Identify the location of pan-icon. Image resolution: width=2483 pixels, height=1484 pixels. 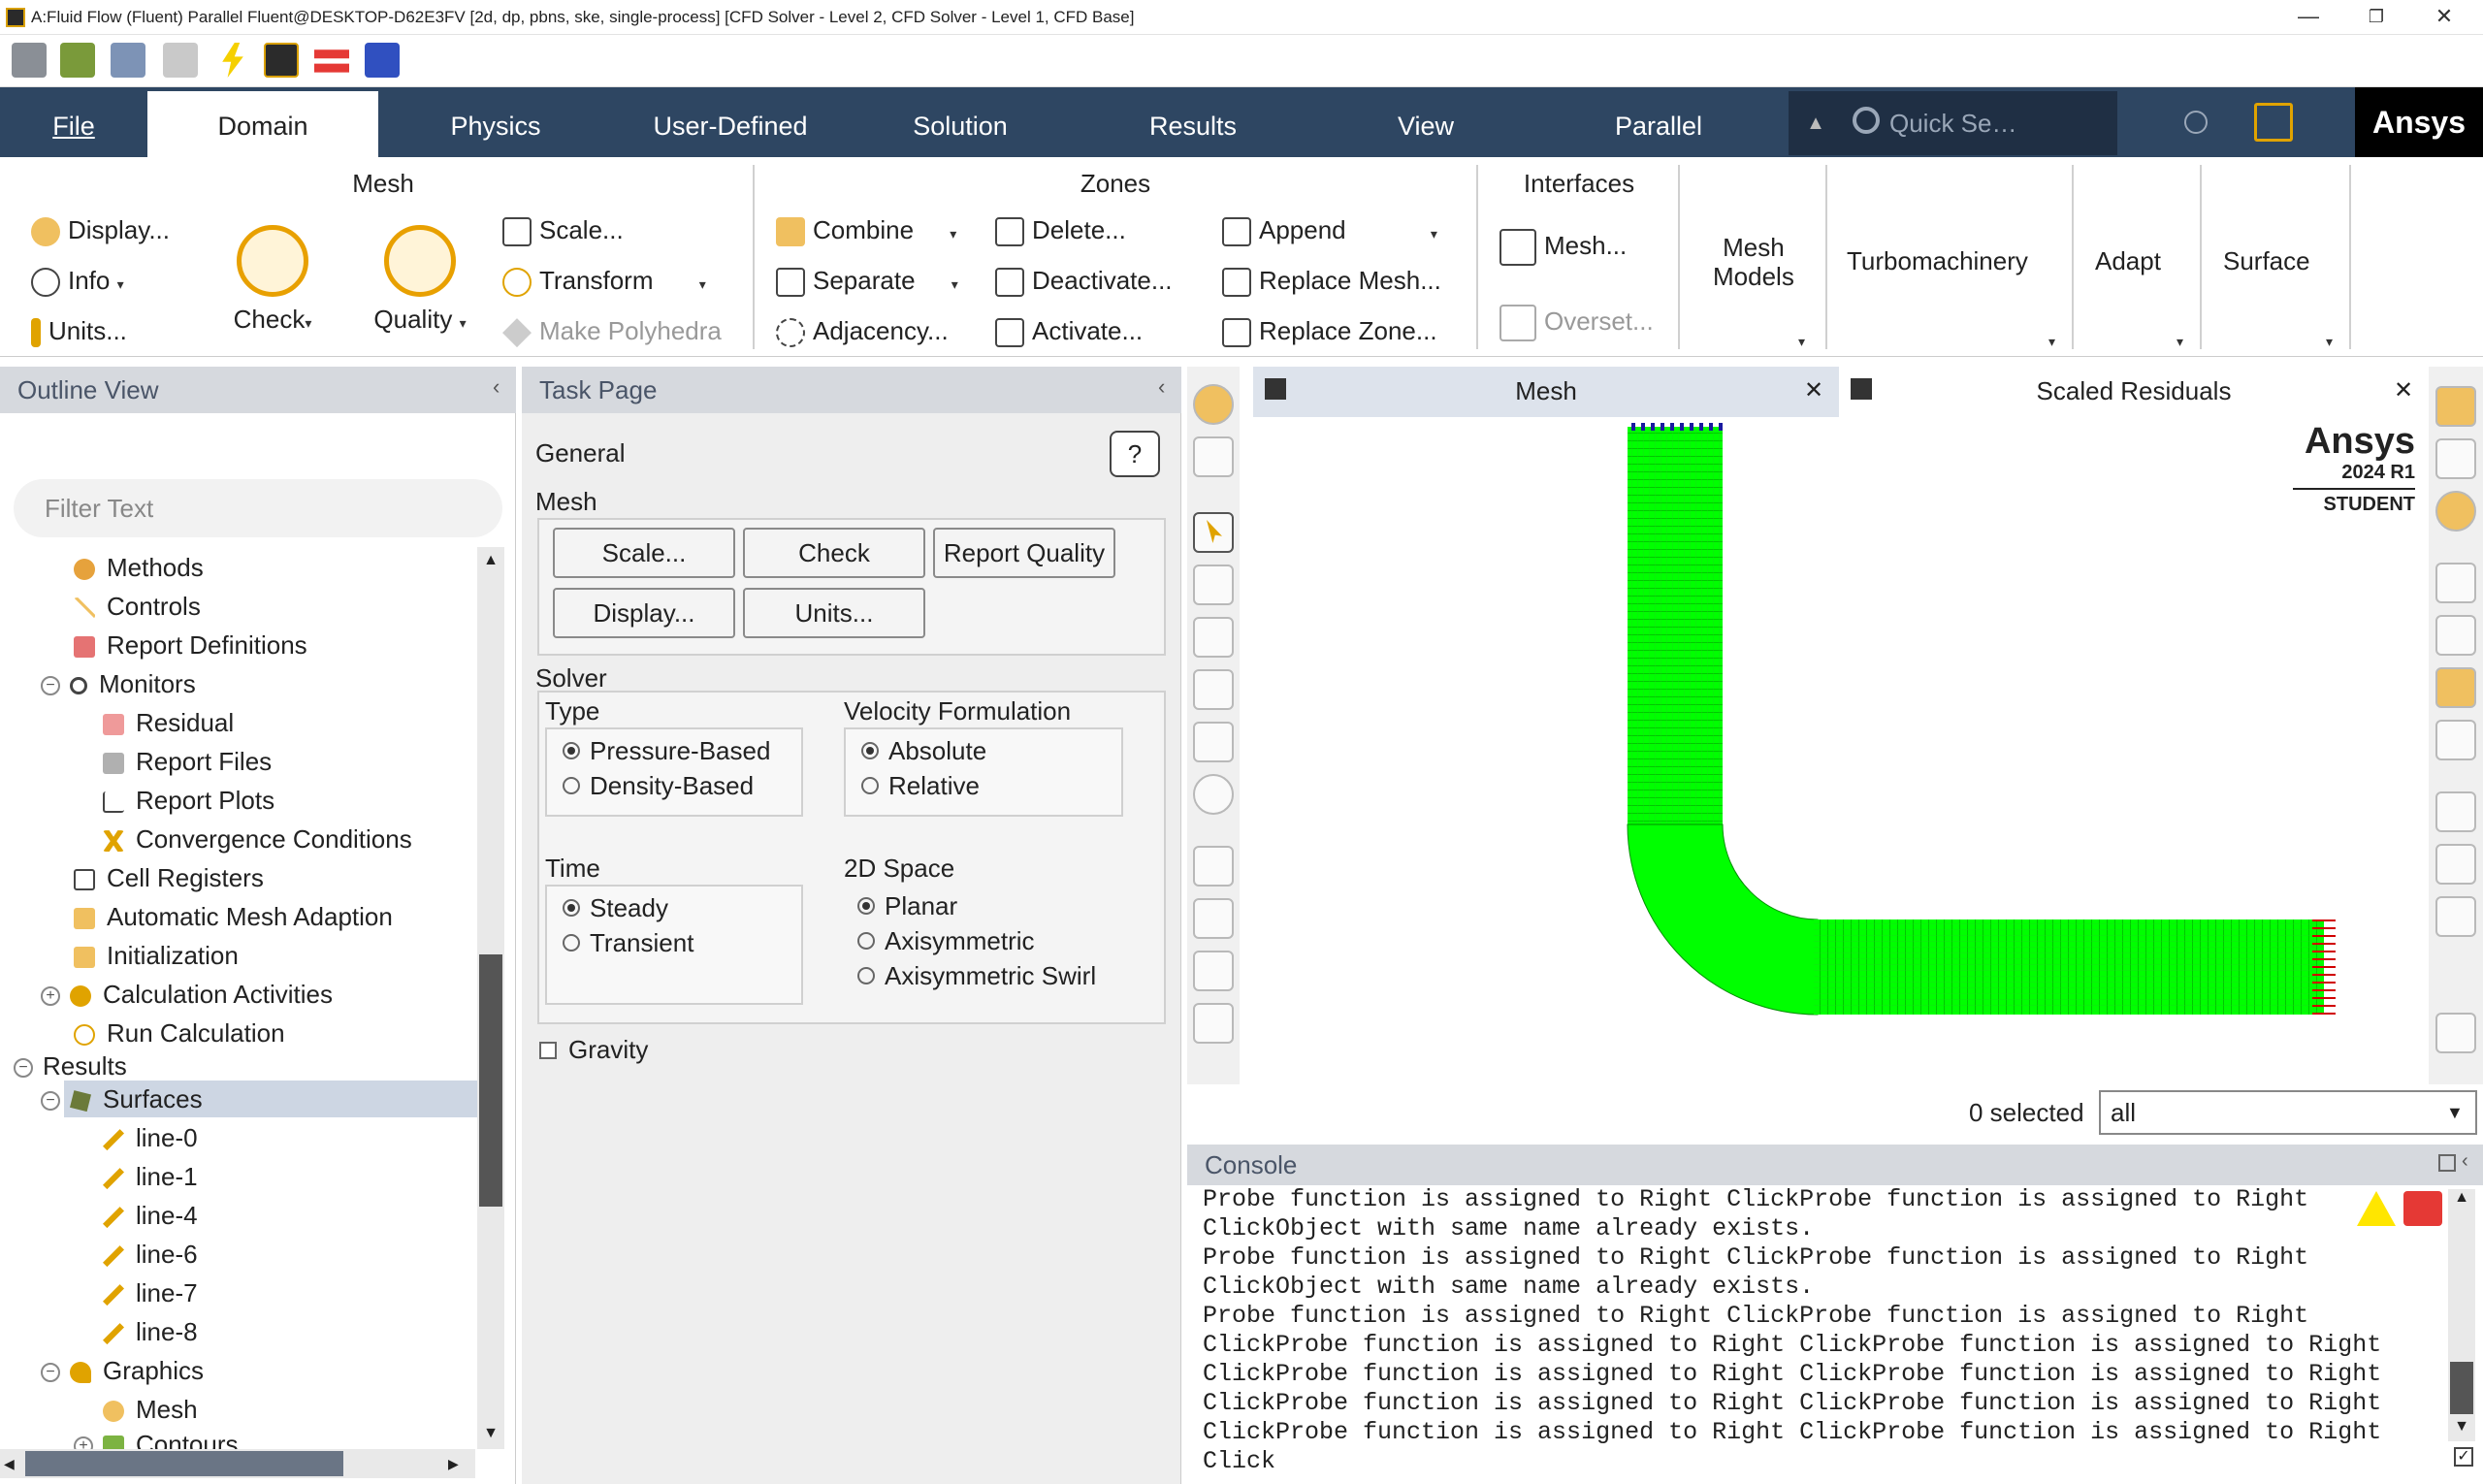
(1213, 637).